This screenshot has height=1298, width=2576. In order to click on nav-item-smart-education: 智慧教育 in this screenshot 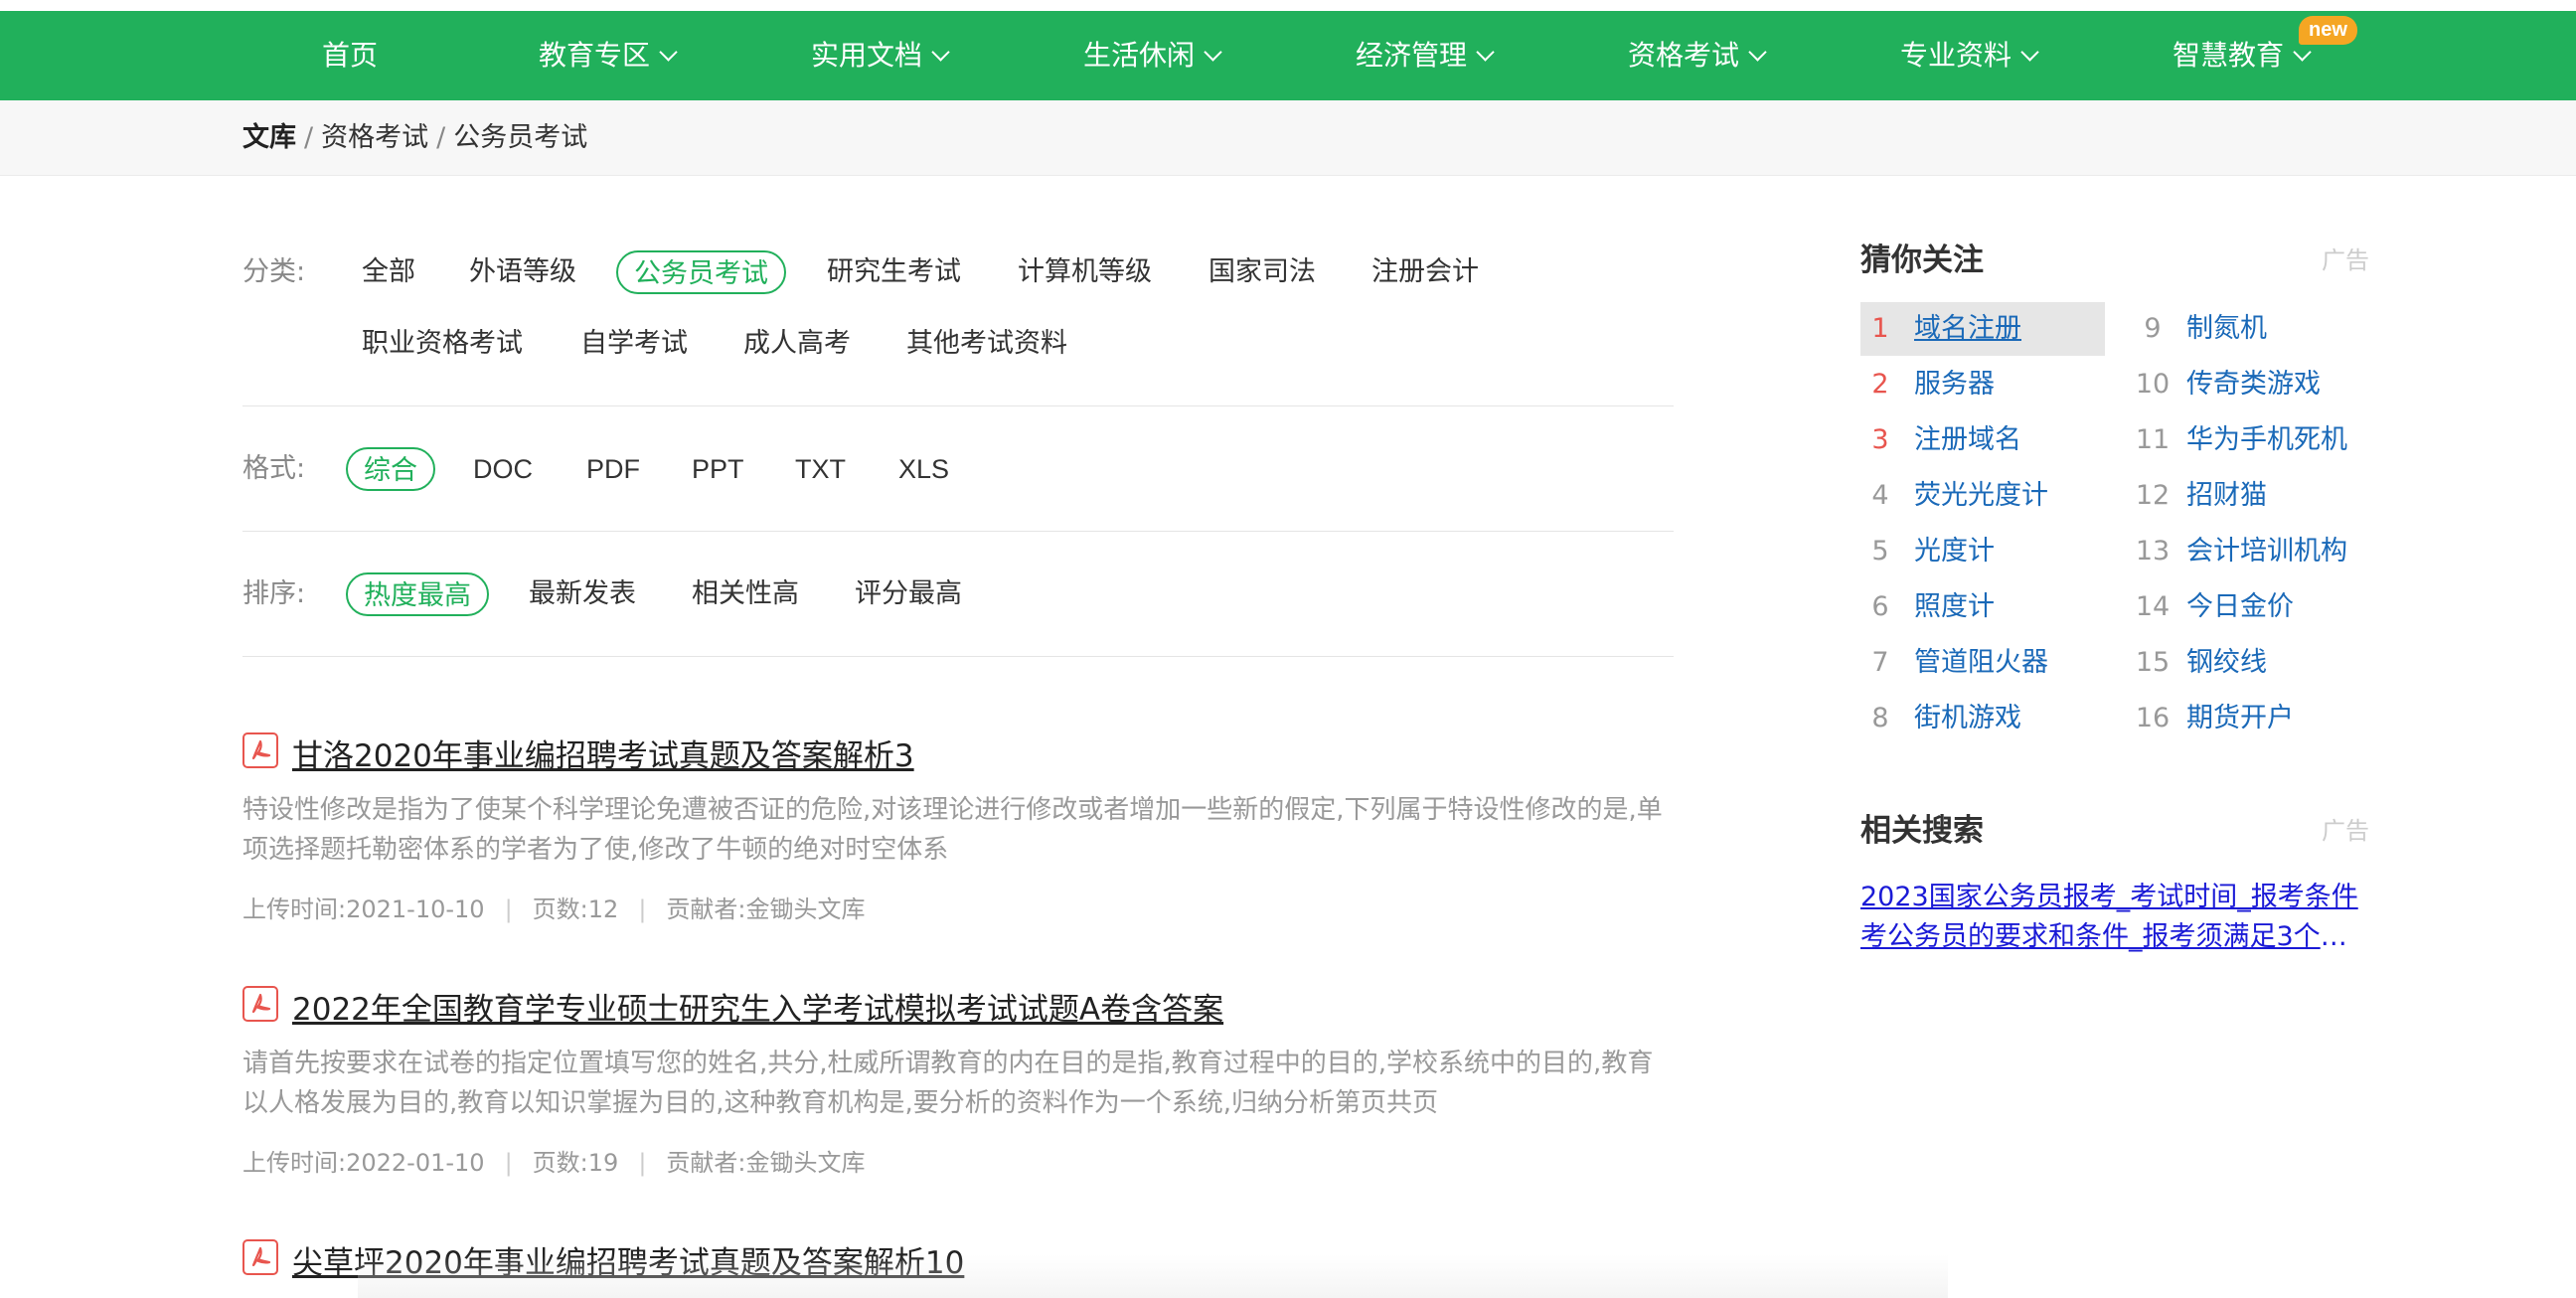, I will do `click(2242, 55)`.